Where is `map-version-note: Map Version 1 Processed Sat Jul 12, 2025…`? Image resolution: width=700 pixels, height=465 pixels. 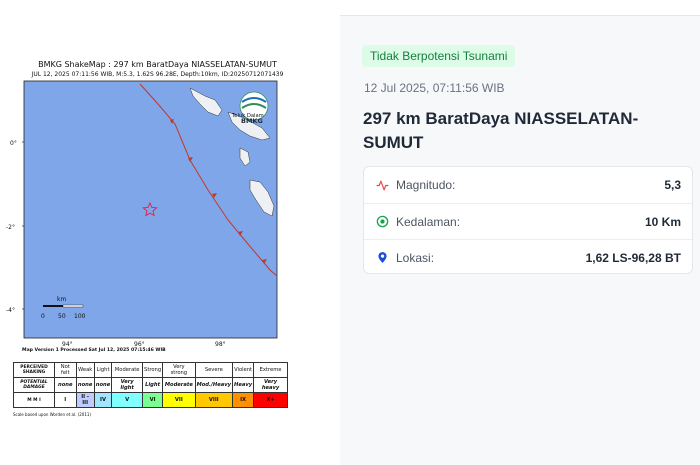
map-version-note: Map Version 1 Processed Sat Jul 12, 2025… is located at coordinates (94, 350).